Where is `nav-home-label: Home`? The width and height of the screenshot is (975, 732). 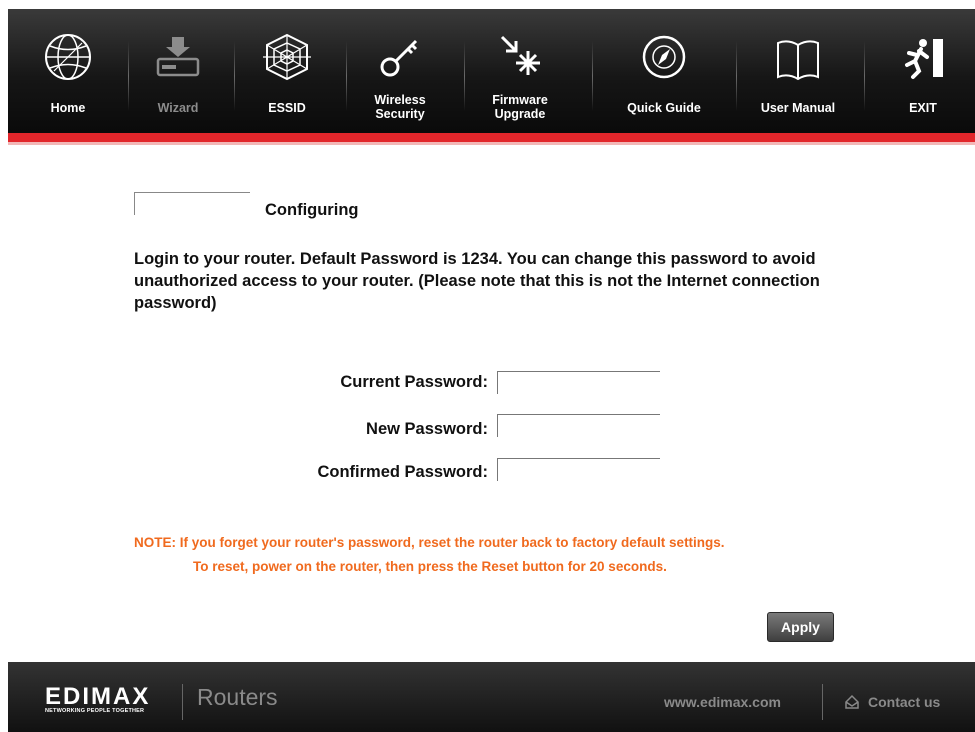
nav-home-label: Home is located at coordinates (68, 108).